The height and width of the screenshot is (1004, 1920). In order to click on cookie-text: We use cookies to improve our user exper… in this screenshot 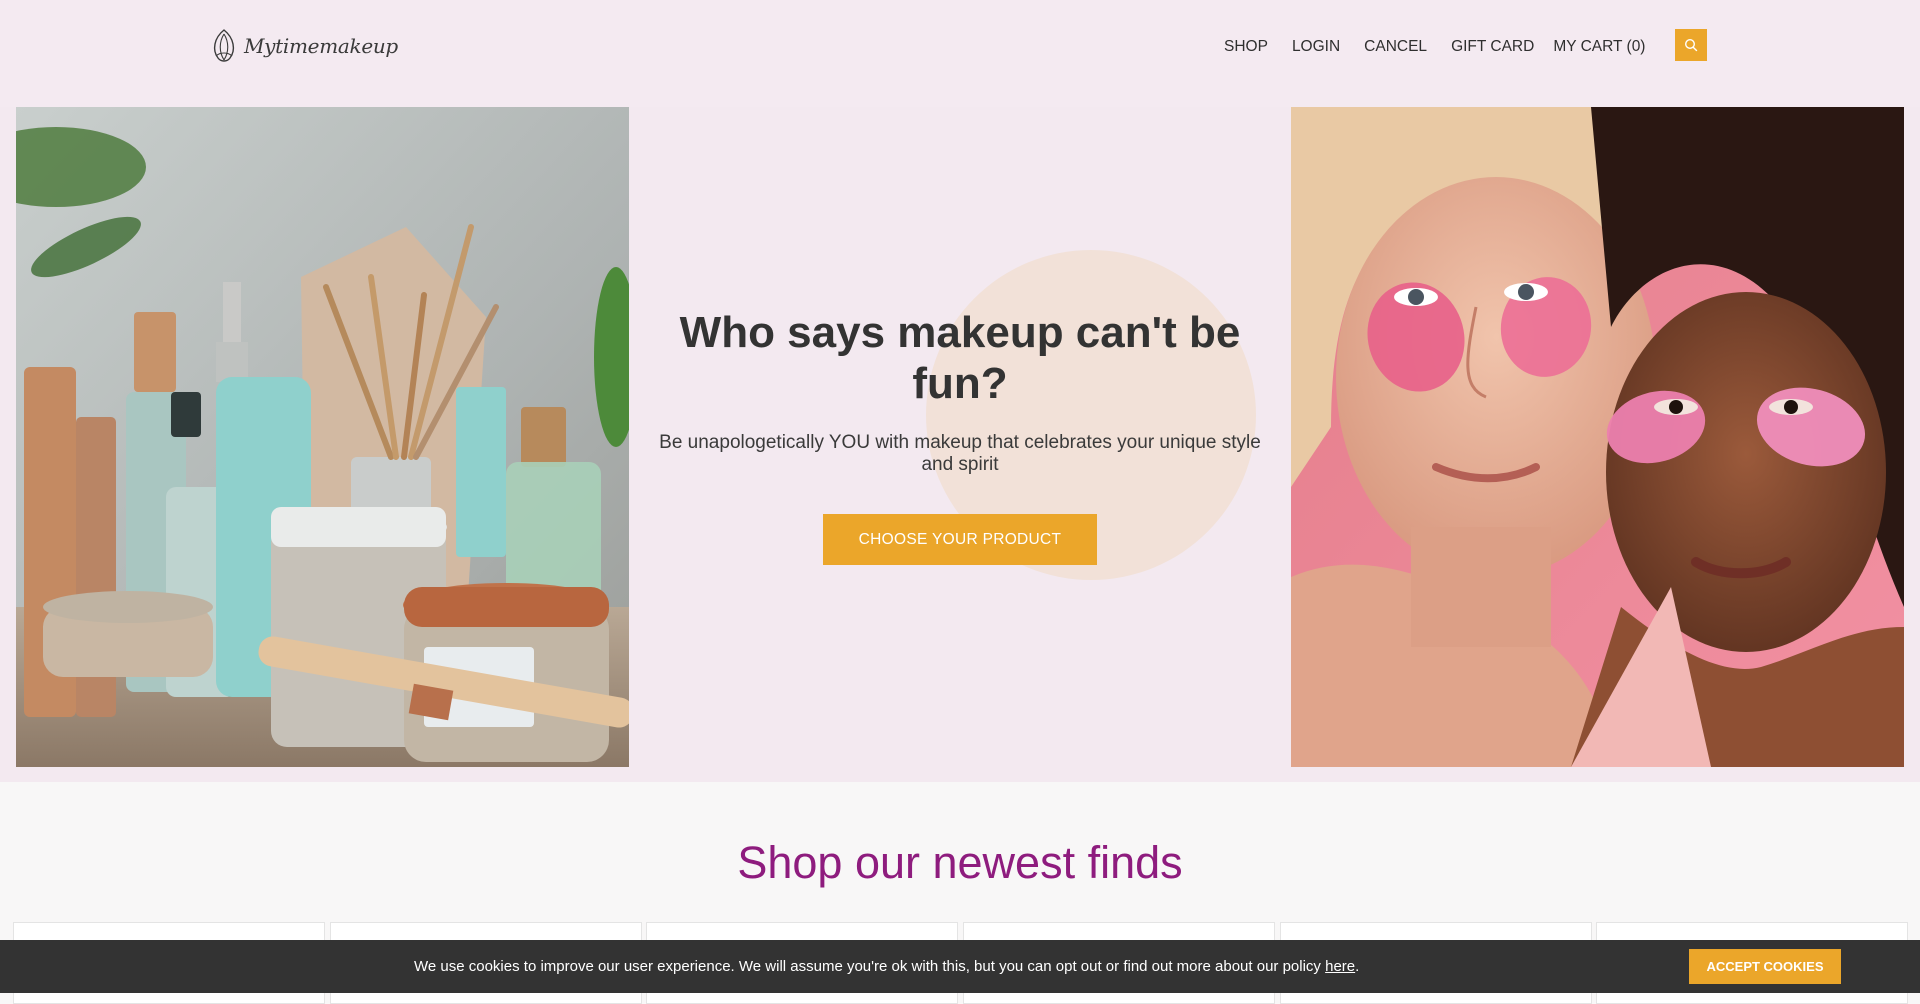, I will do `click(870, 966)`.